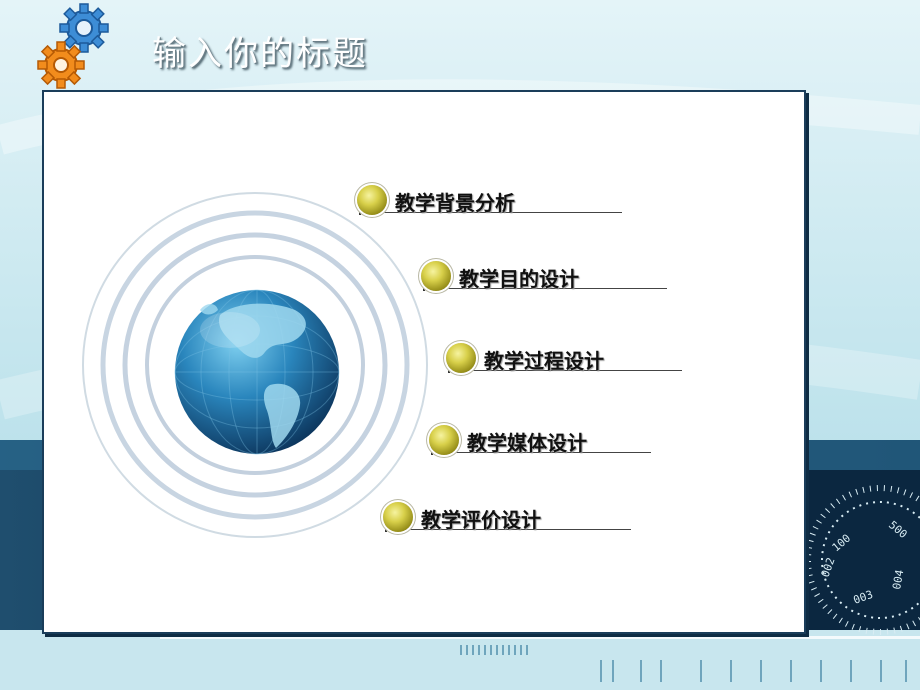 This screenshot has width=920, height=690. What do you see at coordinates (481, 520) in the screenshot?
I see `menu-item-label: 教学评价设计` at bounding box center [481, 520].